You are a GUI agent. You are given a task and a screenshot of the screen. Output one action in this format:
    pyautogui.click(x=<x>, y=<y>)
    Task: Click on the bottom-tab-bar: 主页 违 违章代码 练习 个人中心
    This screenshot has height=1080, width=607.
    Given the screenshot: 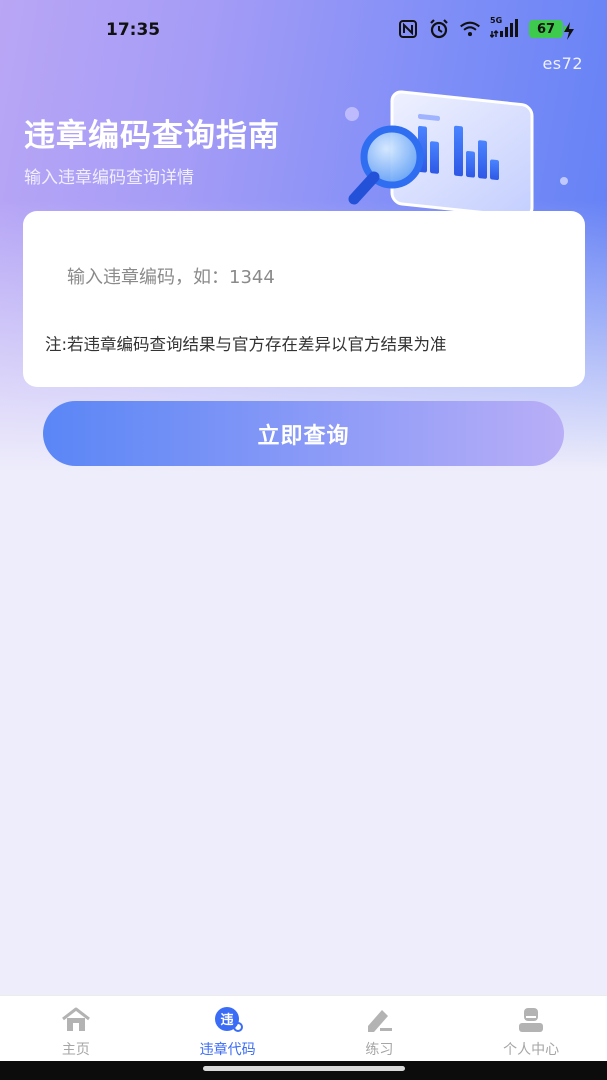 What is the action you would take?
    pyautogui.click(x=303, y=1028)
    